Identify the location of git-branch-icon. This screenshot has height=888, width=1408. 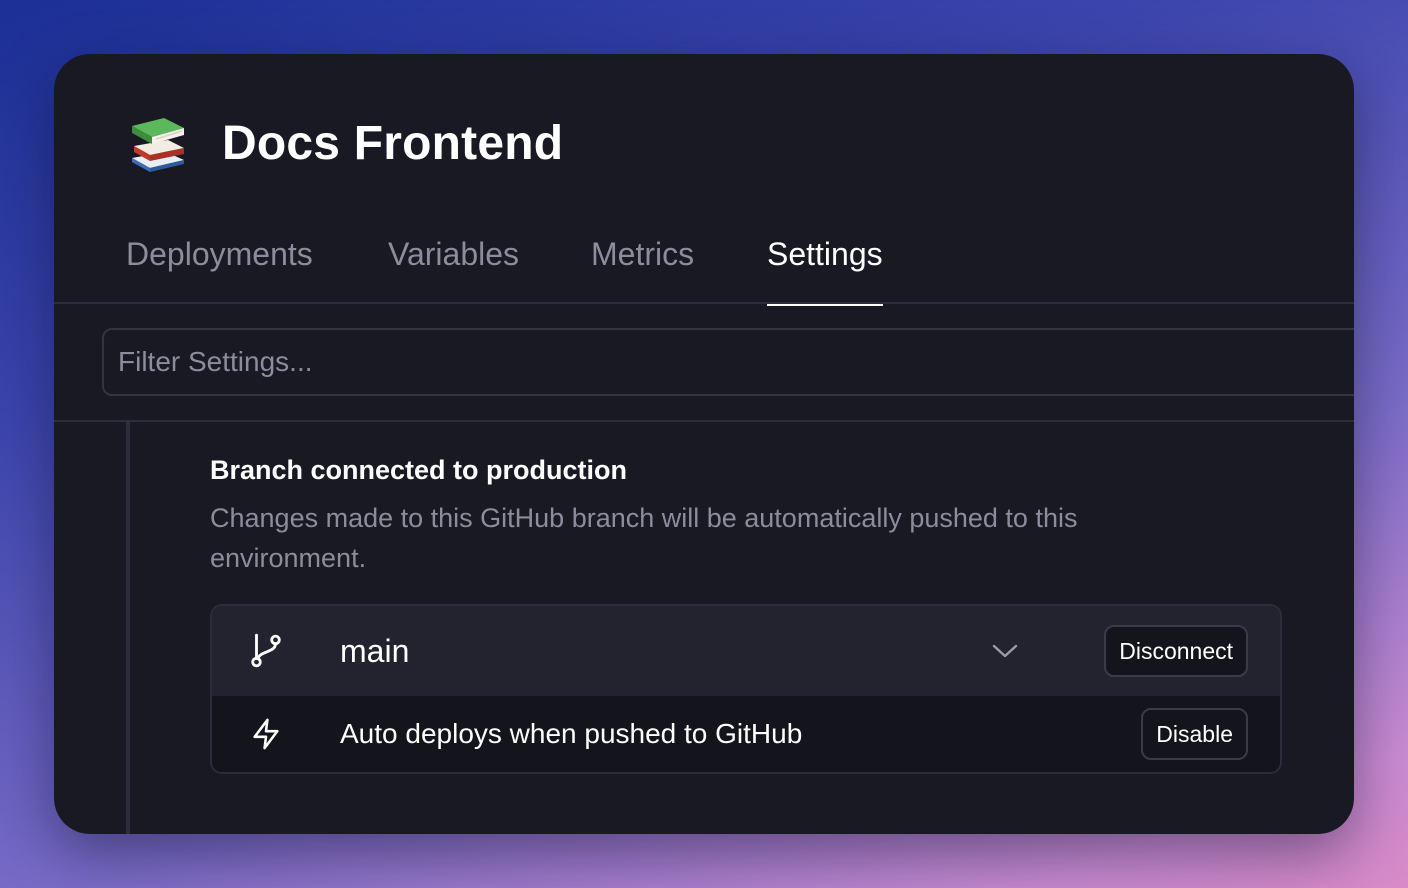
(266, 651).